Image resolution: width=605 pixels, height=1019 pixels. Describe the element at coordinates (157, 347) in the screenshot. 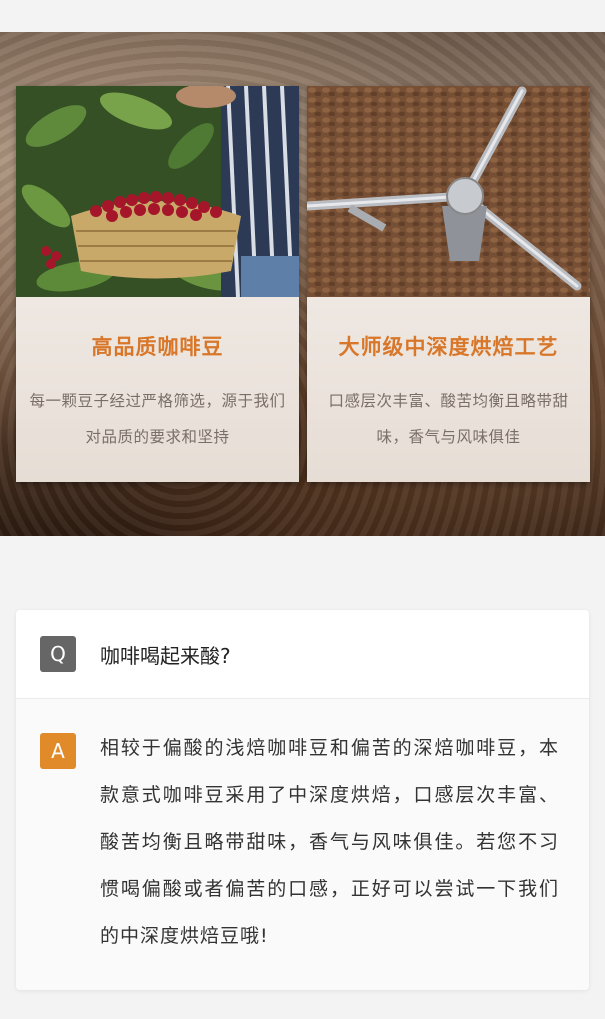

I see `feature-title: 高品质咖啡豆` at that location.